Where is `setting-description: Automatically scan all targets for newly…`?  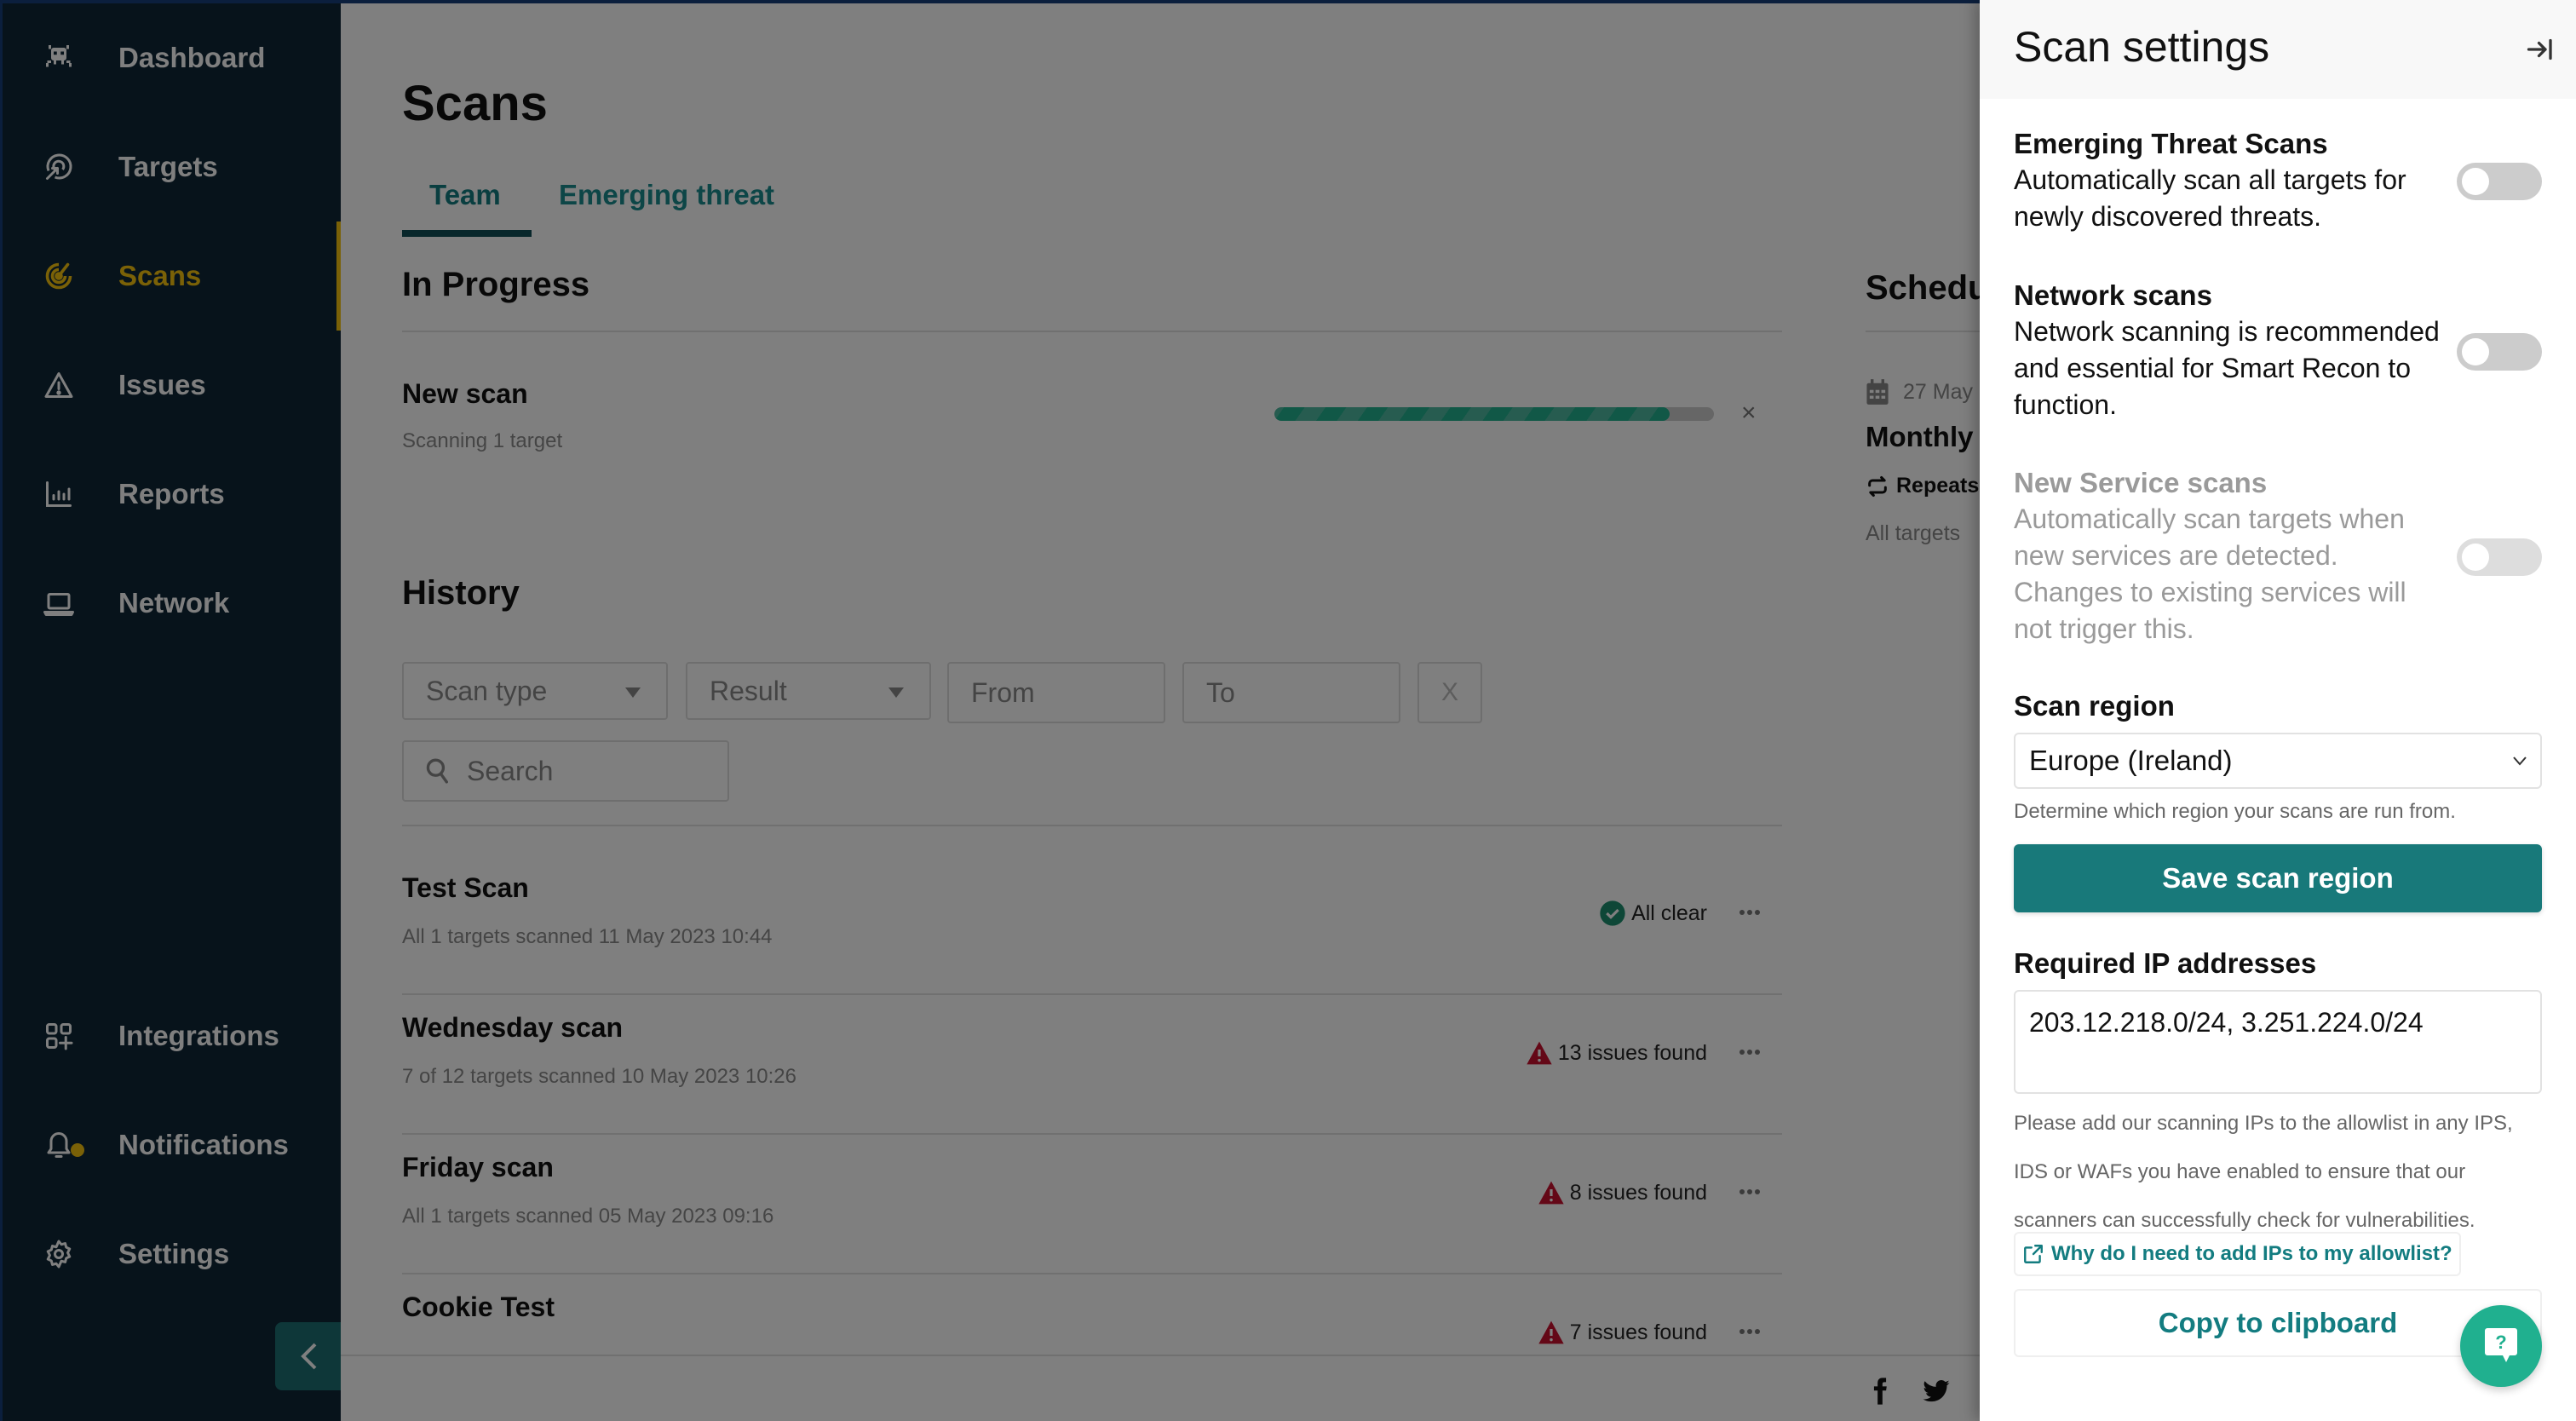 setting-description: Automatically scan all targets for newly… is located at coordinates (2210, 198).